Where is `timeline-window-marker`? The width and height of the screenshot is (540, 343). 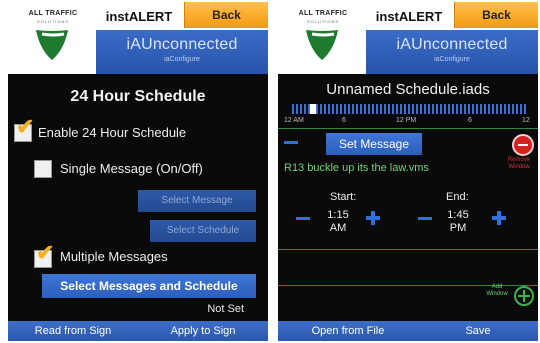
timeline-window-marker is located at coordinates (313, 109).